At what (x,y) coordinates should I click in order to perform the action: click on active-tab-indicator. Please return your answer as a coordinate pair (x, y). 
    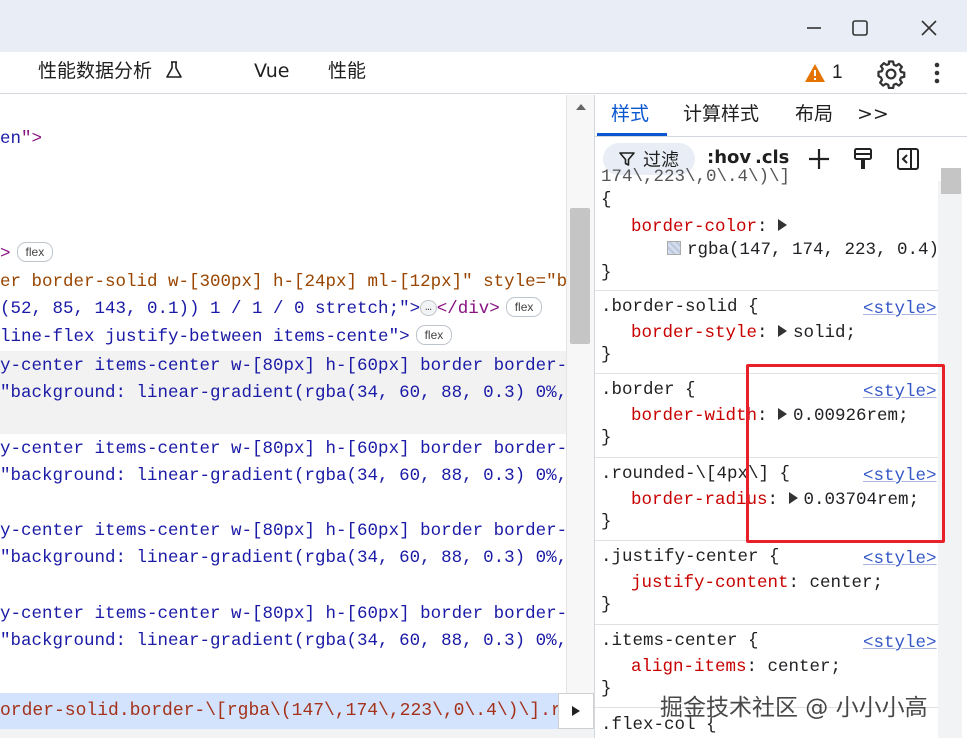
    Looking at the image, I should click on (632, 134).